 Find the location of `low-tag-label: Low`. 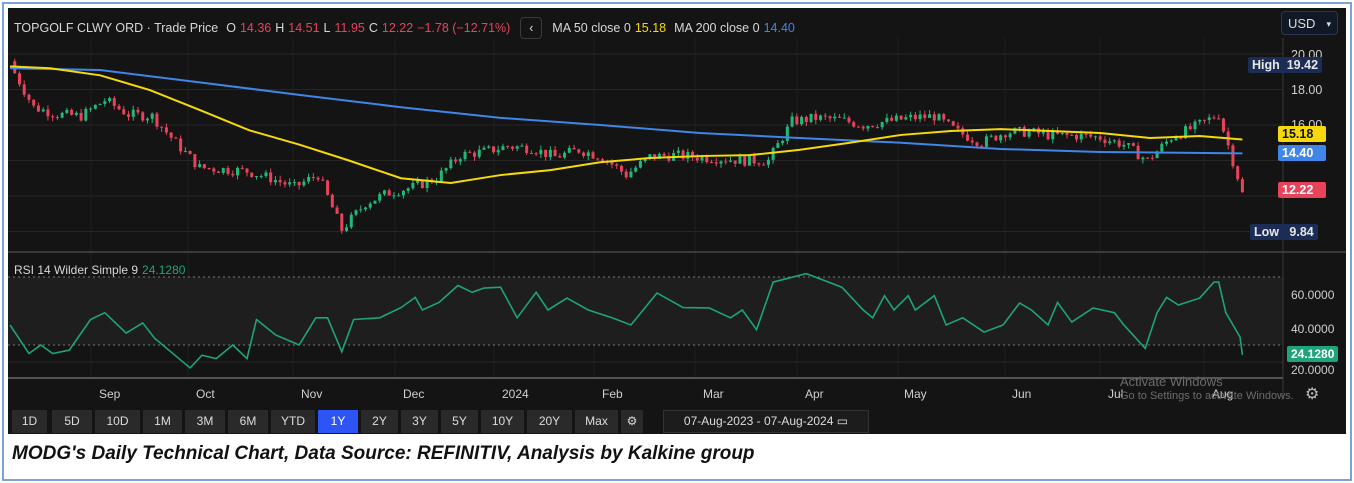

low-tag-label: Low is located at coordinates (1266, 232).